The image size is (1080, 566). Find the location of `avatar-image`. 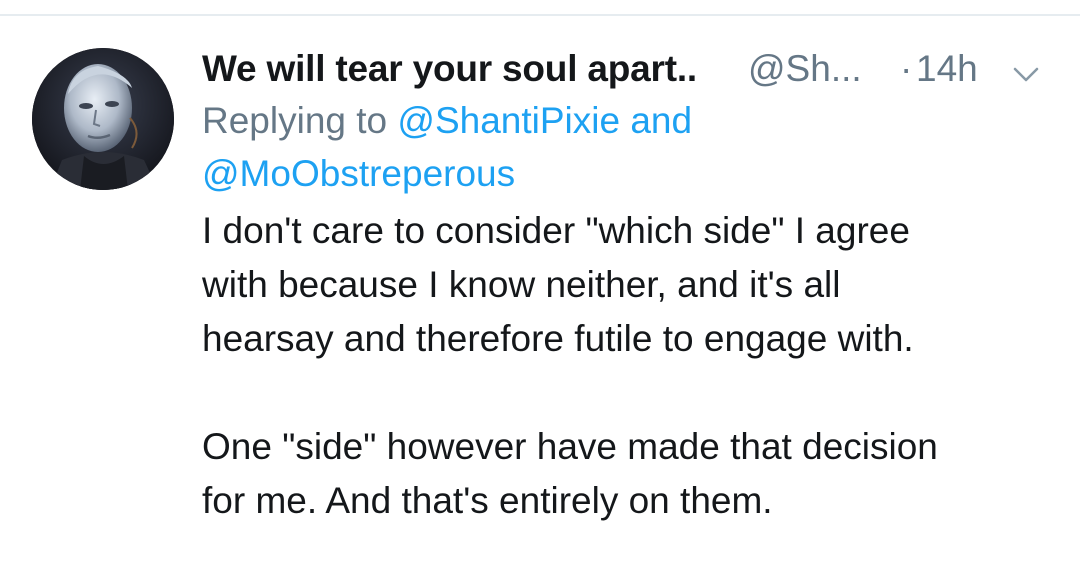

avatar-image is located at coordinates (103, 119).